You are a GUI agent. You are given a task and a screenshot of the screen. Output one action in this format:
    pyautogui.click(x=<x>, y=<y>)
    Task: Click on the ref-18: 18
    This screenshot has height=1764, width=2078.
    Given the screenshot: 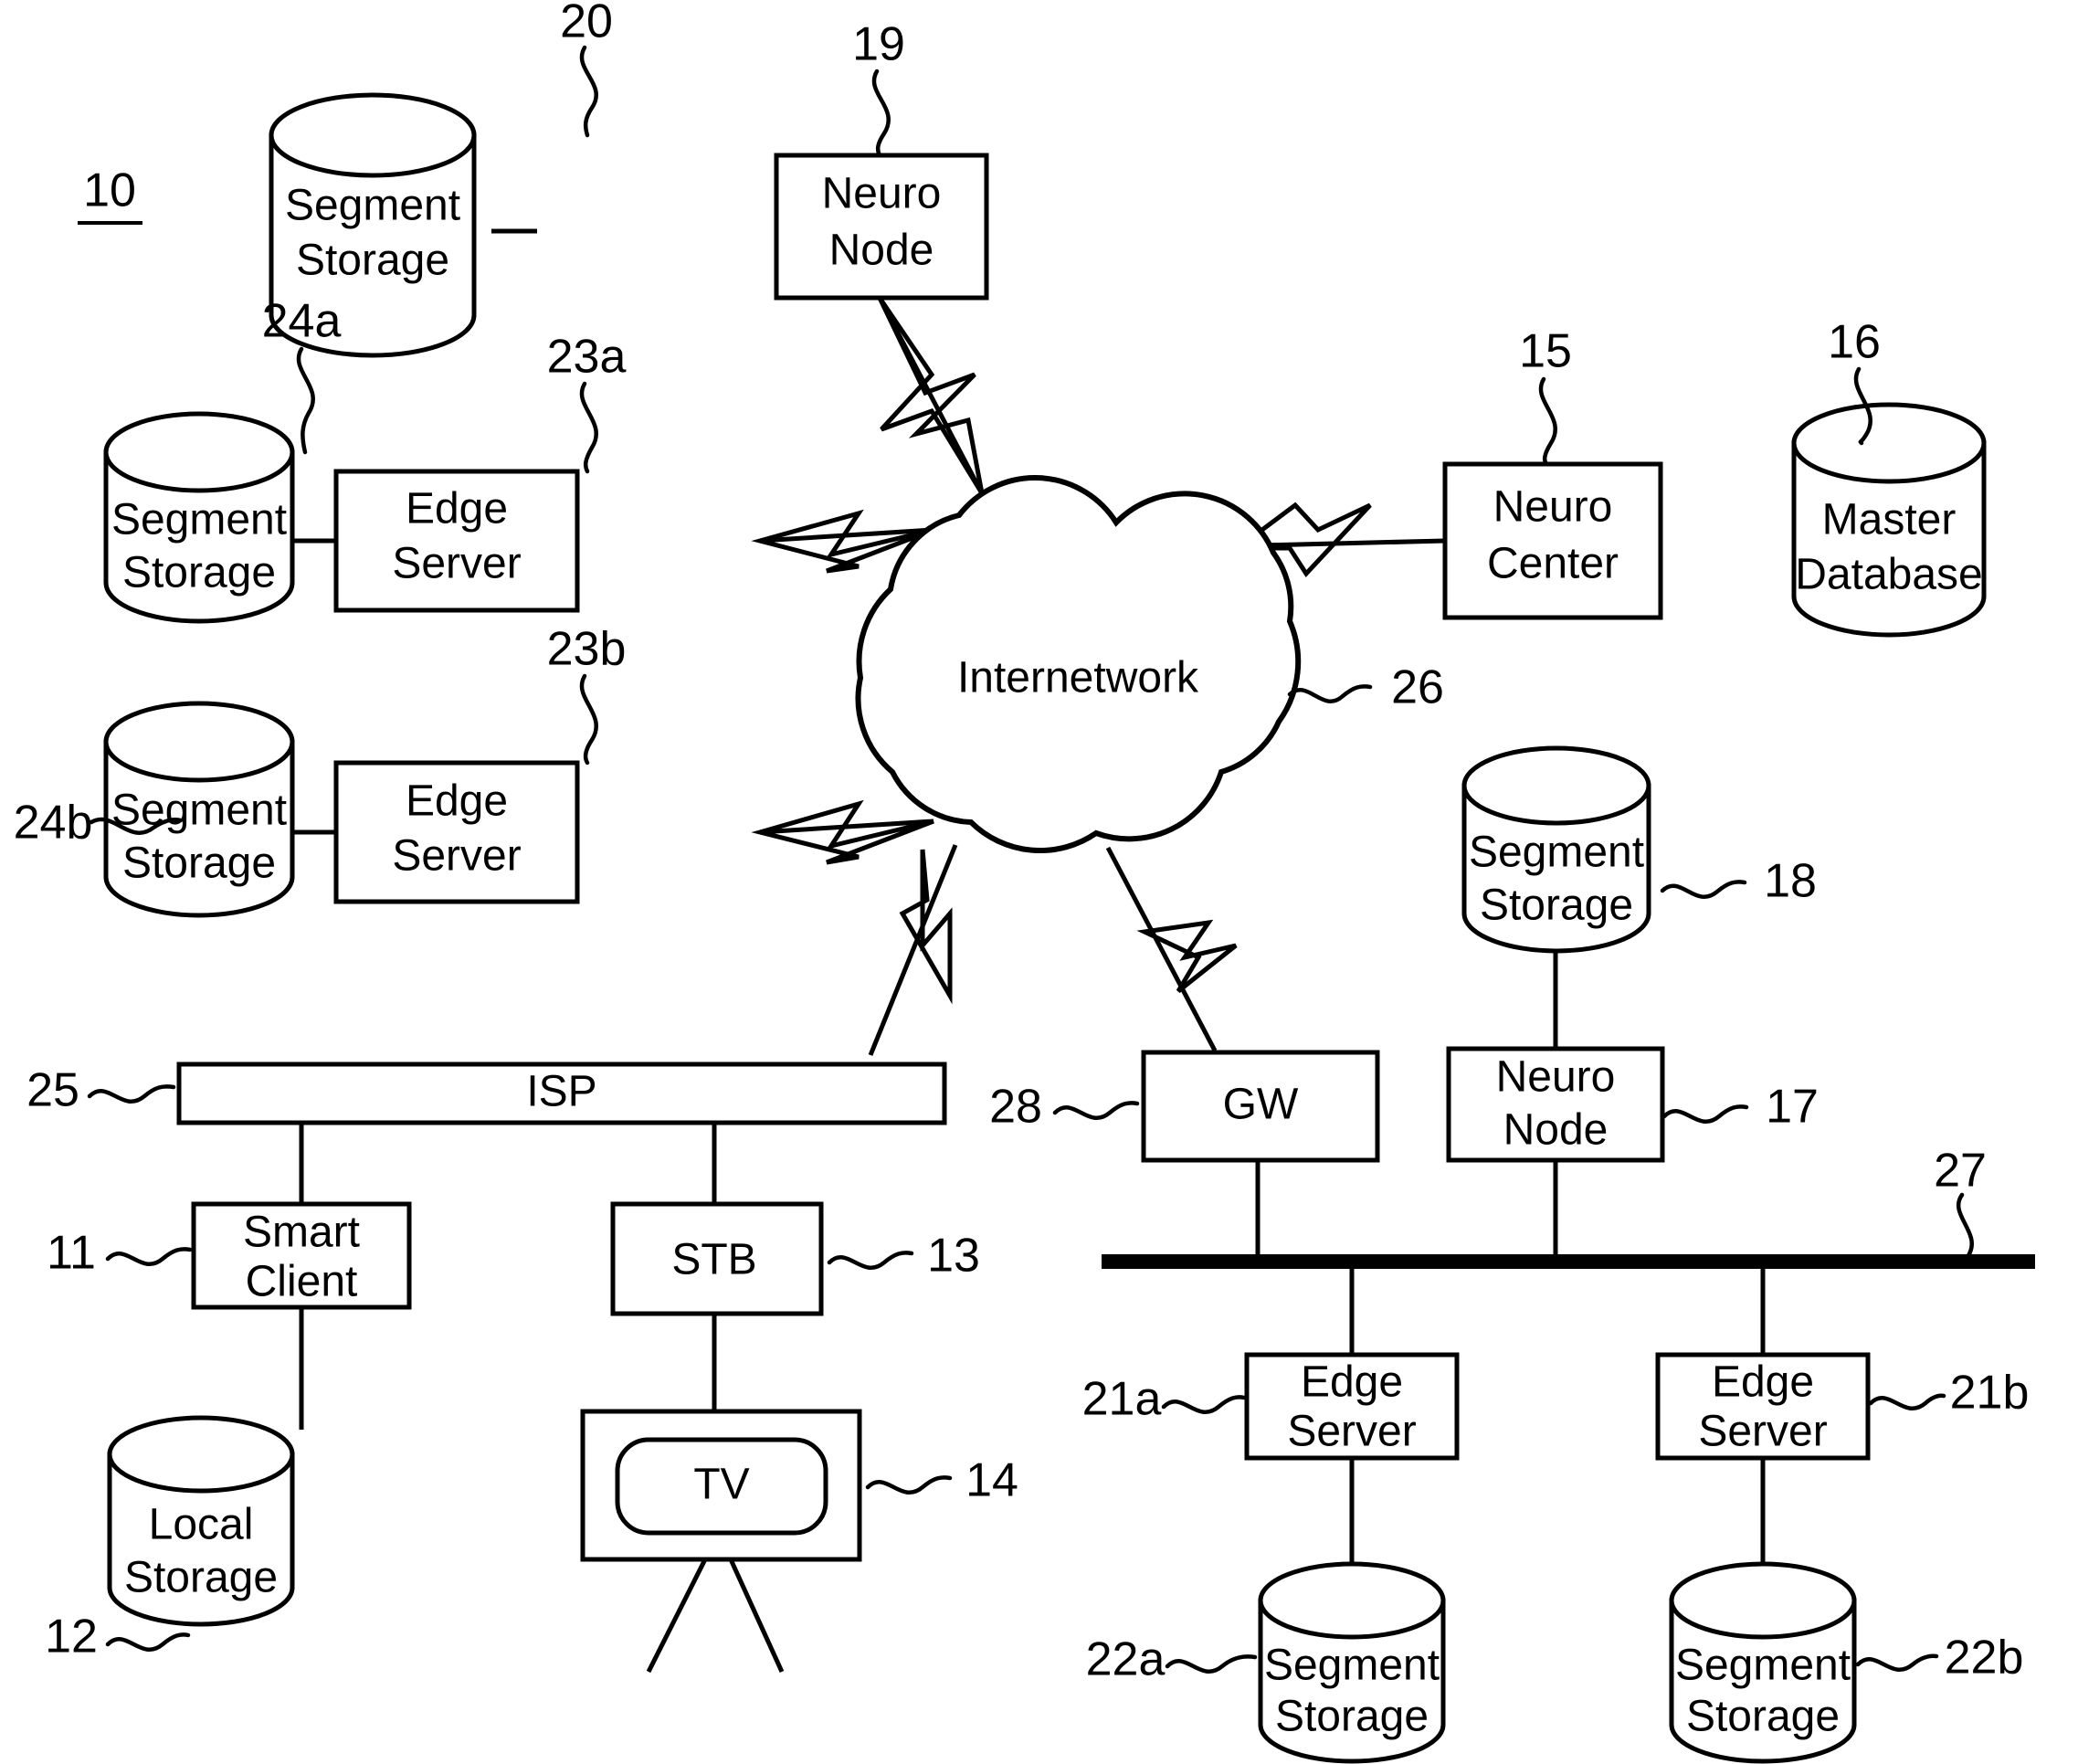 What is the action you would take?
    pyautogui.click(x=1790, y=881)
    